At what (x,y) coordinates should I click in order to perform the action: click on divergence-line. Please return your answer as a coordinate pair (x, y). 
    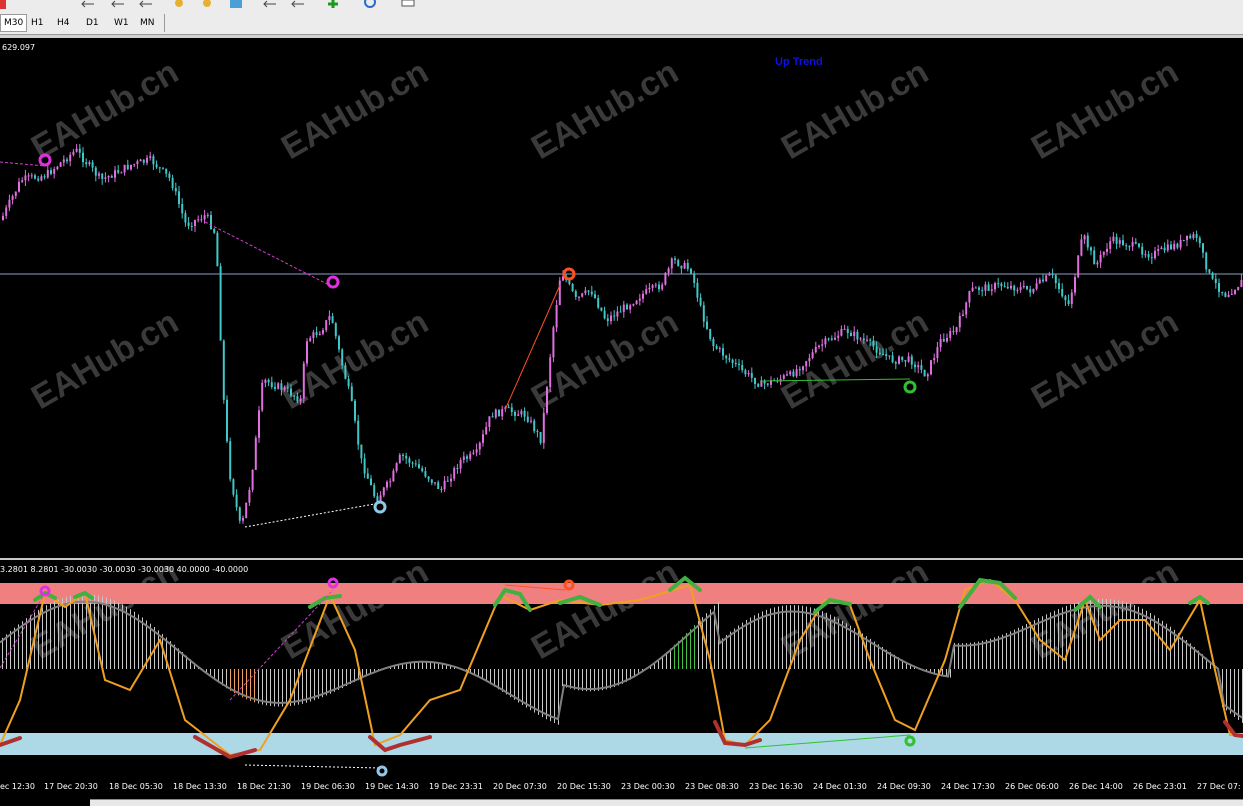
    Looking at the image, I should click on (269, 254).